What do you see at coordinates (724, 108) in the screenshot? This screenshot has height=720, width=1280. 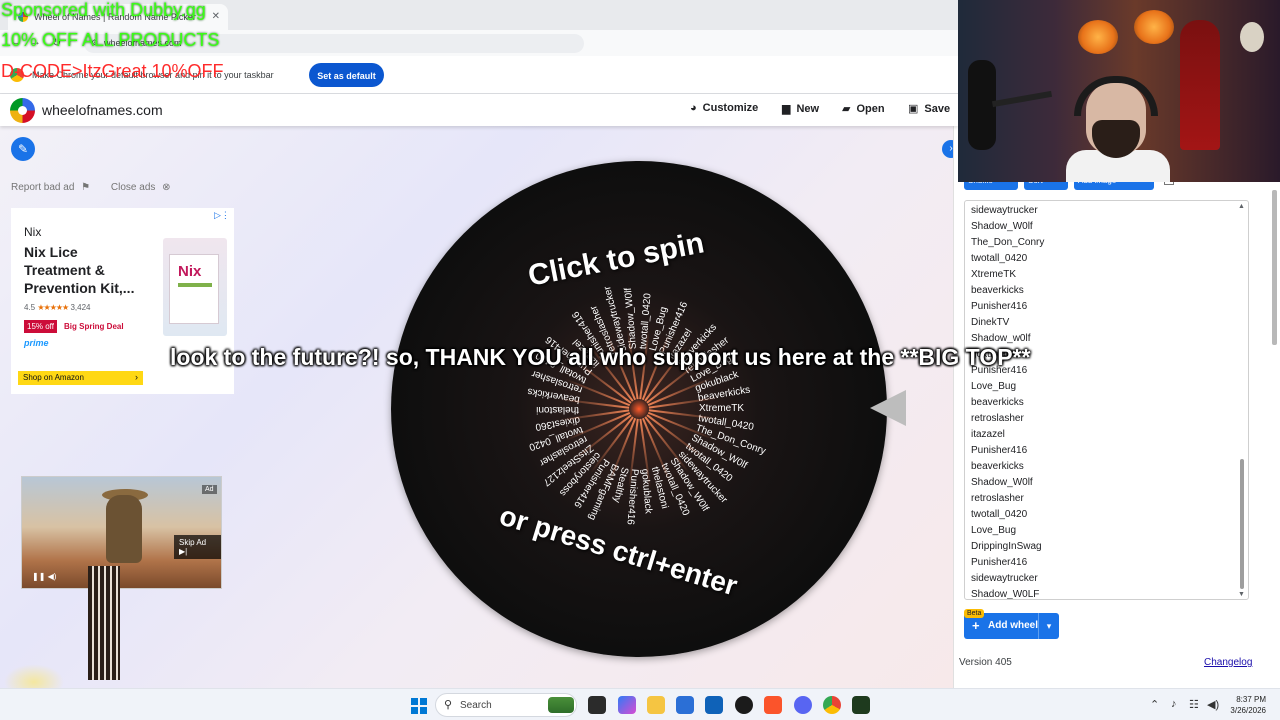 I see `customize-button: ◕ Customize` at bounding box center [724, 108].